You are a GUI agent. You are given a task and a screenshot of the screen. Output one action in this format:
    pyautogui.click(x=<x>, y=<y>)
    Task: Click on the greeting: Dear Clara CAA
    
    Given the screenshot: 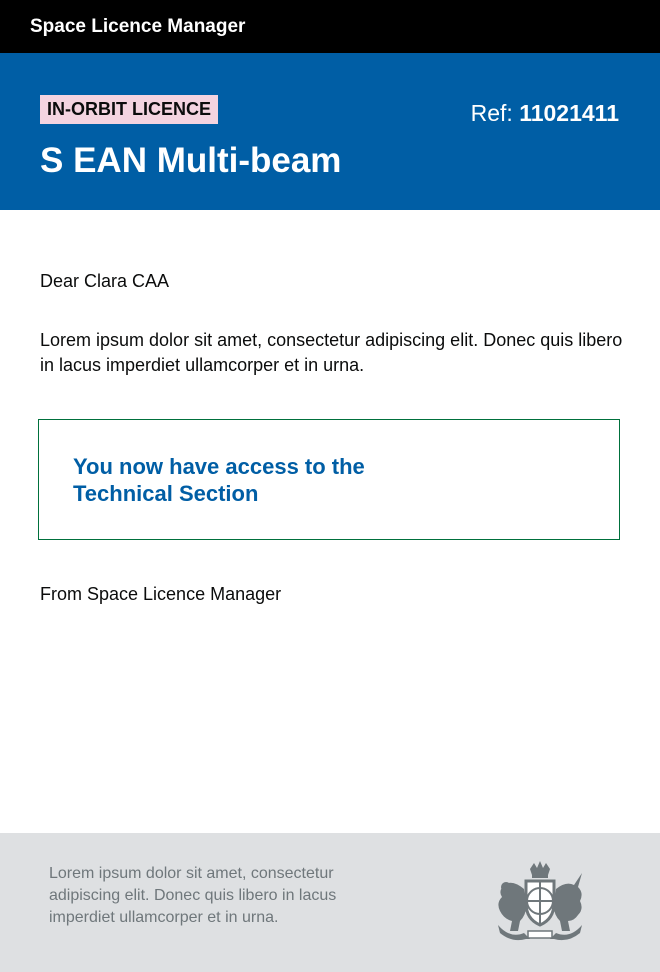 What is the action you would take?
    pyautogui.click(x=104, y=281)
    